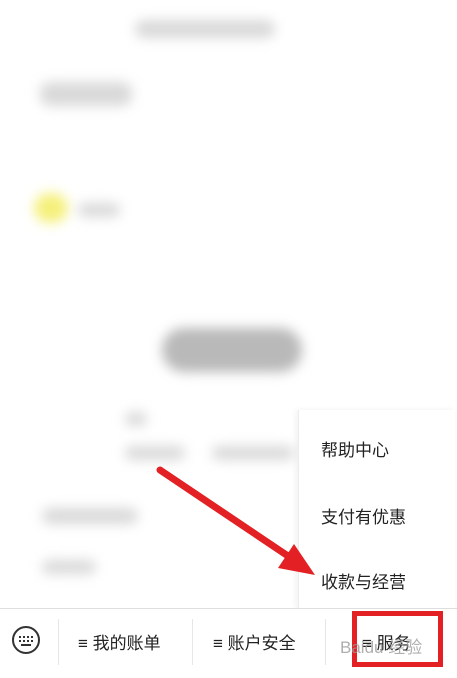  What do you see at coordinates (355, 448) in the screenshot?
I see `menu-item-help-center: 帮助中心` at bounding box center [355, 448].